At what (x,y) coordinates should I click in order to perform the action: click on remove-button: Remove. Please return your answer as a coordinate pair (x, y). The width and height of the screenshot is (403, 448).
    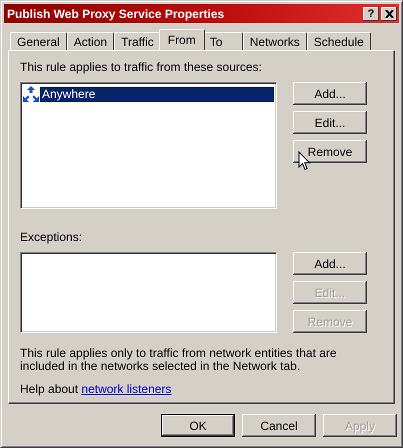
    Looking at the image, I should click on (330, 151).